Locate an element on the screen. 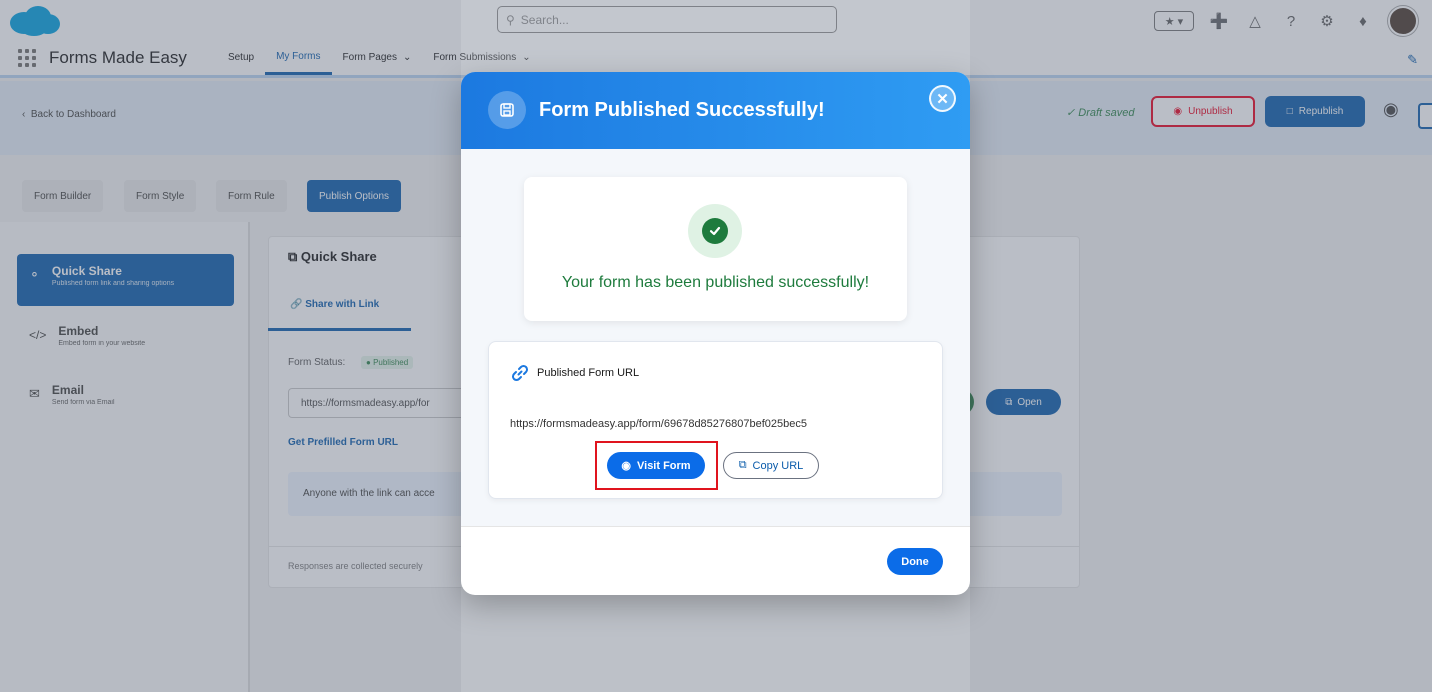 This screenshot has width=1432, height=692. eye-icon: ◉ is located at coordinates (626, 466).